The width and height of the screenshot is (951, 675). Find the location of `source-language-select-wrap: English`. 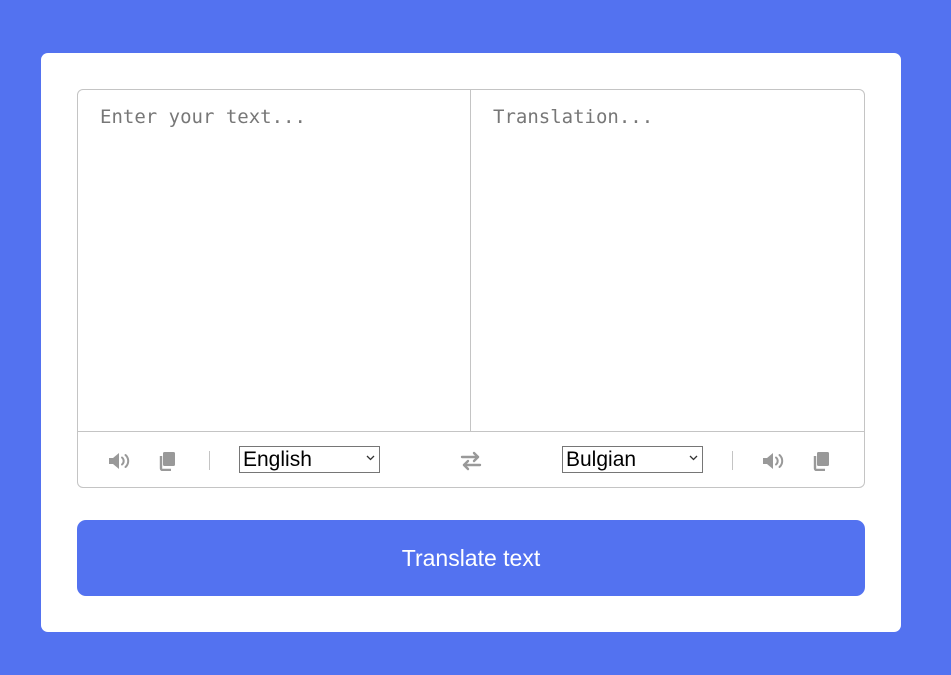

source-language-select-wrap: English is located at coordinates (309, 459).